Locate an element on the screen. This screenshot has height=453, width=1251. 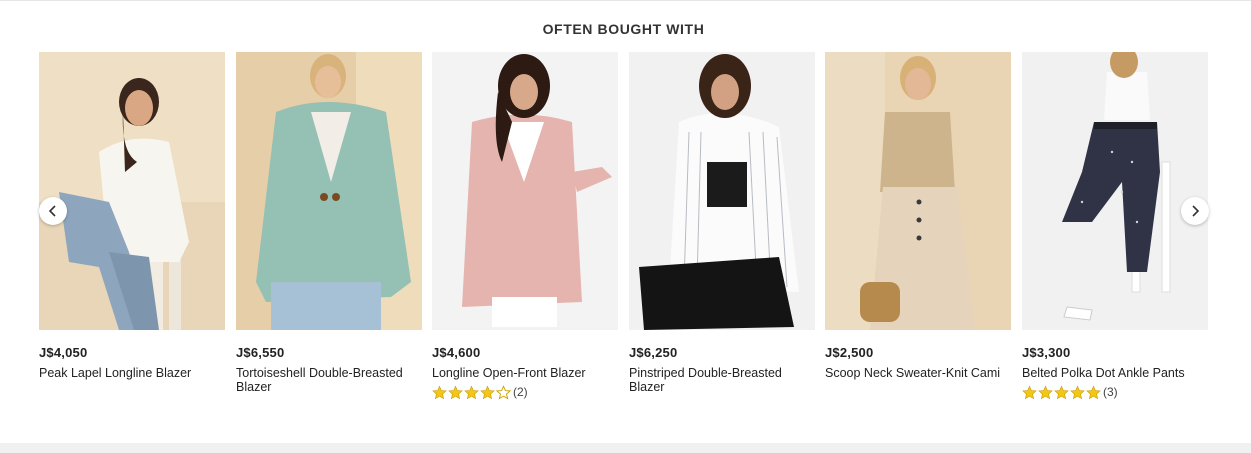
footer-band is located at coordinates (625, 448).